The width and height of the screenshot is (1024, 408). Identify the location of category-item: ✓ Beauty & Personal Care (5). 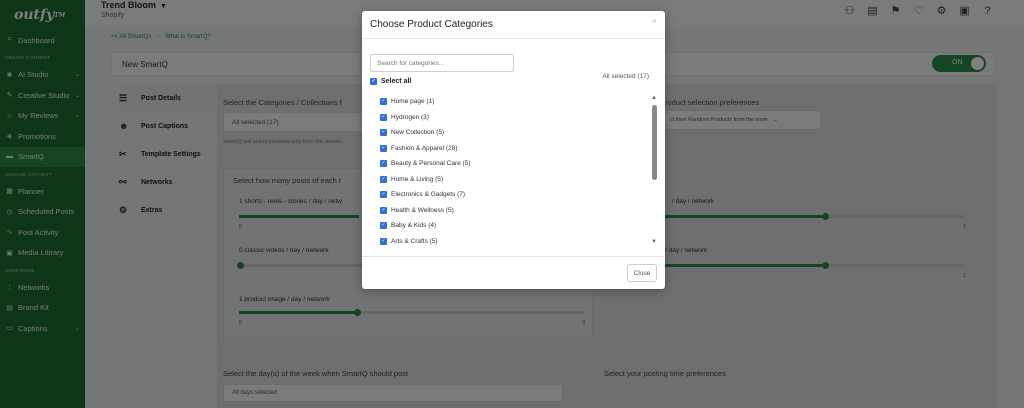
(514, 164).